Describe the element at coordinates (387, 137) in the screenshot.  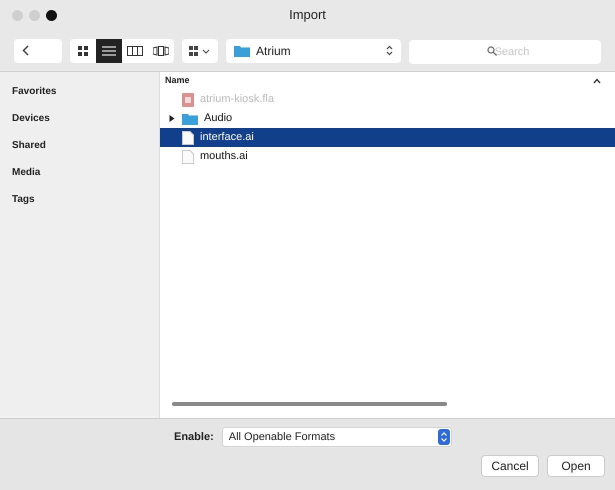
I see `file-row: interface.ai` at that location.